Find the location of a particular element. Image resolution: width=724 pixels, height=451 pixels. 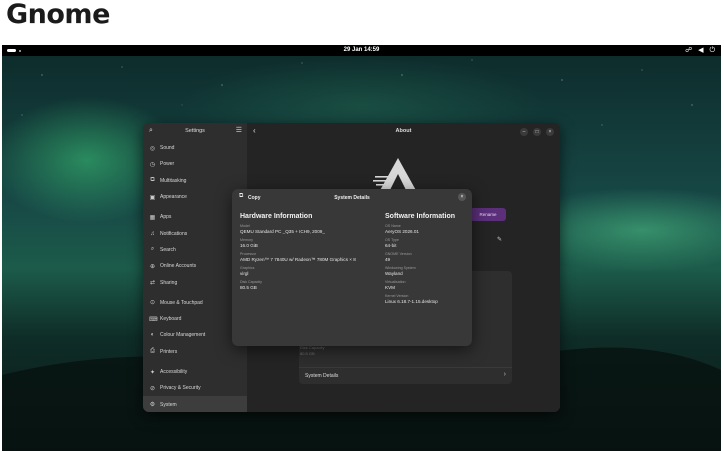

sidebar-item-printers: ⎙ Printers is located at coordinates (195, 352).